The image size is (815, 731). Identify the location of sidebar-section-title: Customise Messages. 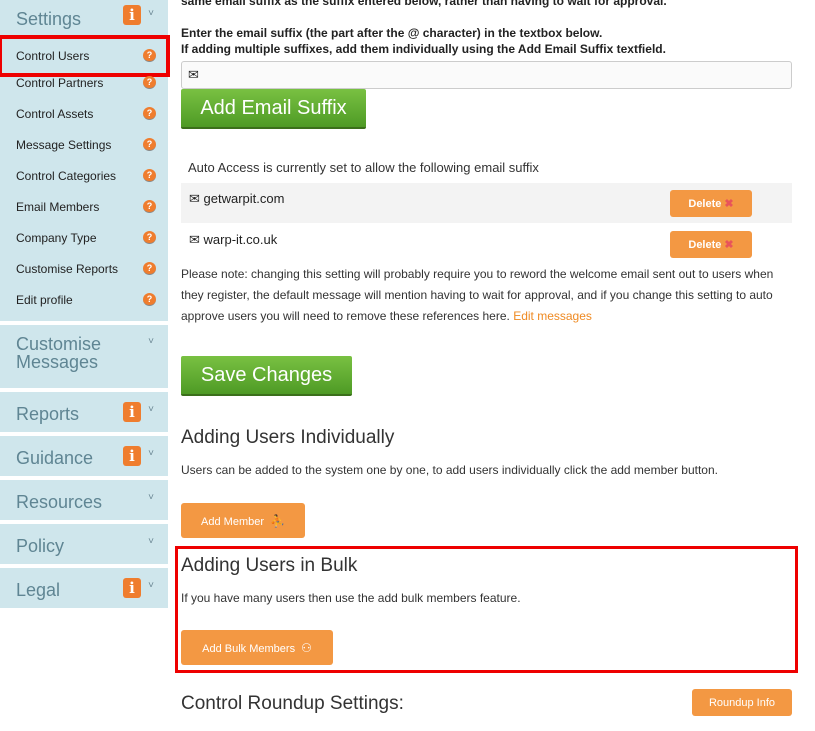
(59, 353).